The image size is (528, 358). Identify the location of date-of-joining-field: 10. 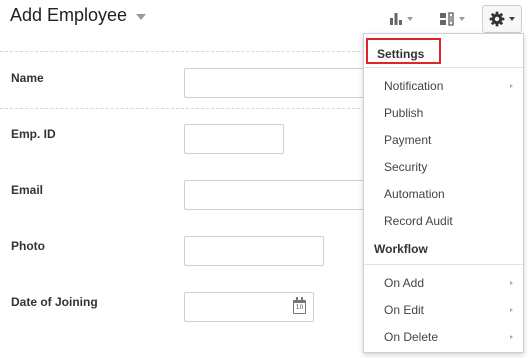
(249, 307).